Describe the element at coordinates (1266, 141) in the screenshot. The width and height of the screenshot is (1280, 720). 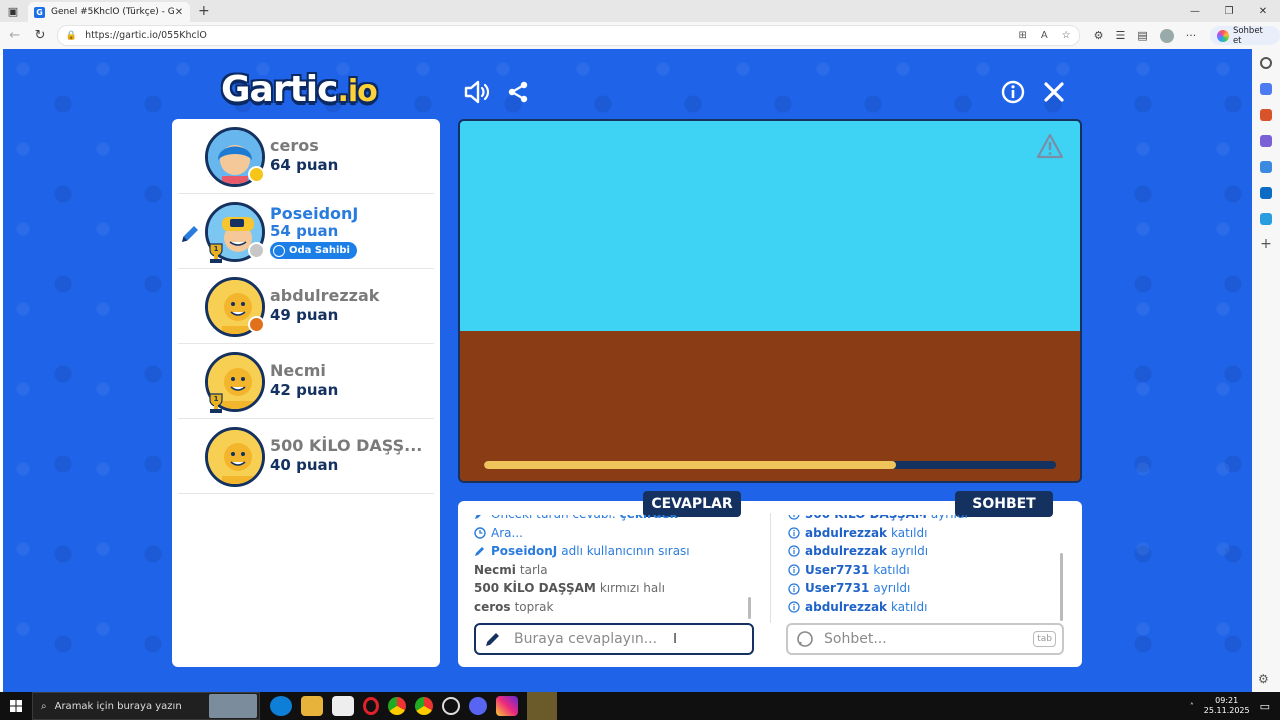
I see `games-icon` at that location.